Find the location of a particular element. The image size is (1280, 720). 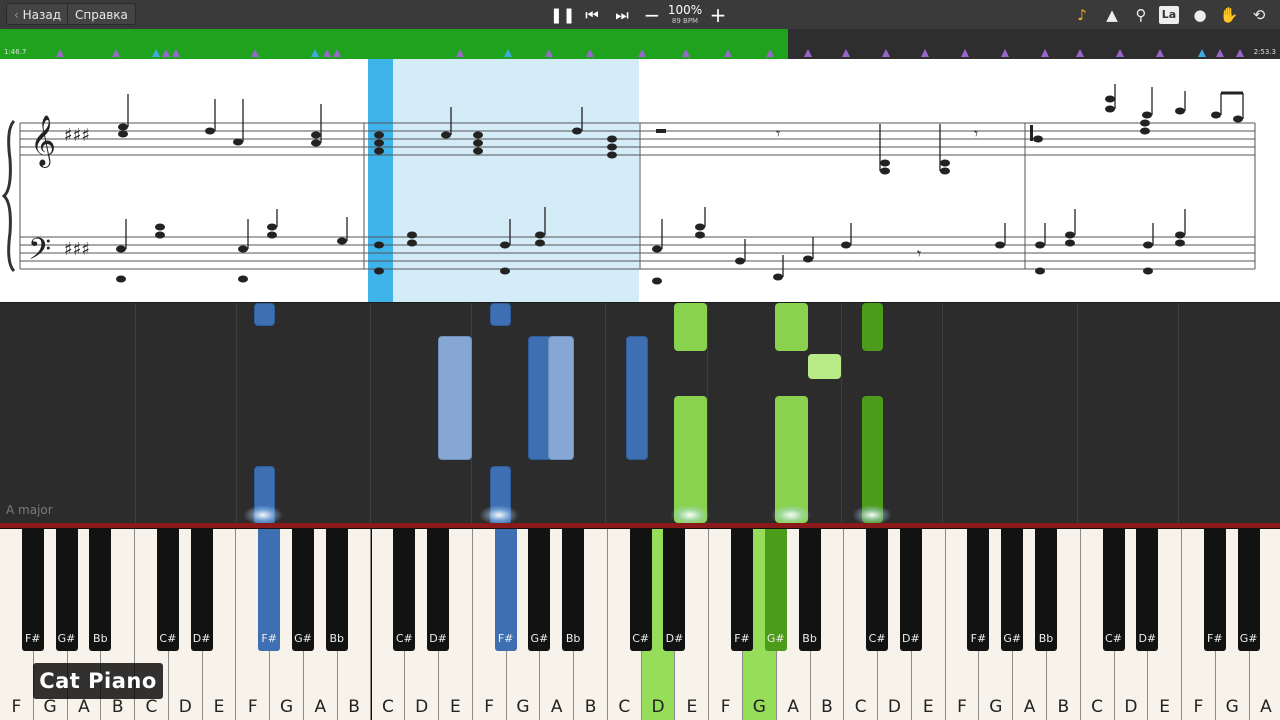

search-icon: ⚲ is located at coordinates (1141, 15).